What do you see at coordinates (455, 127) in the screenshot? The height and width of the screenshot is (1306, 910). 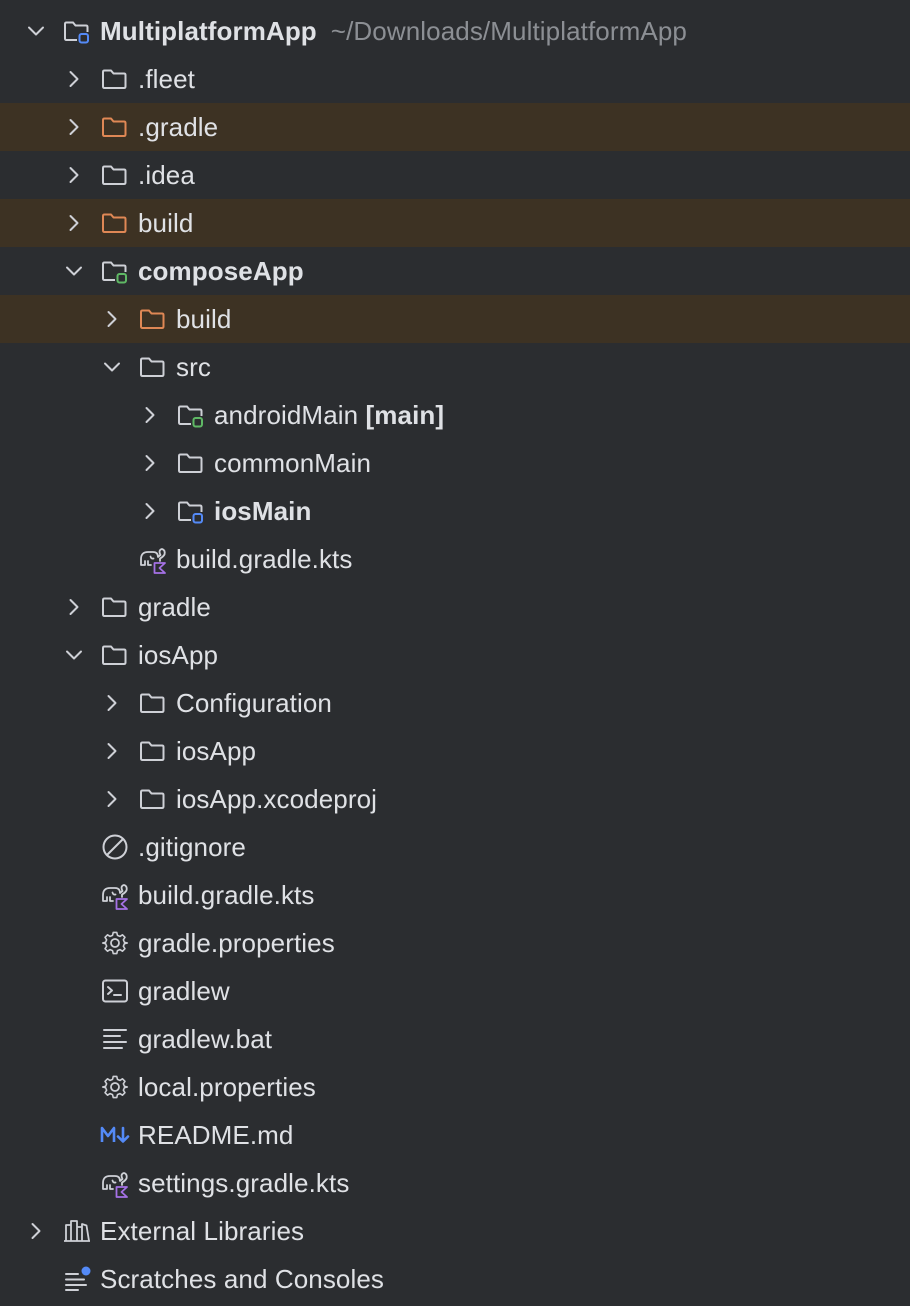 I see `tree-row-gradle-dir: .gradle` at bounding box center [455, 127].